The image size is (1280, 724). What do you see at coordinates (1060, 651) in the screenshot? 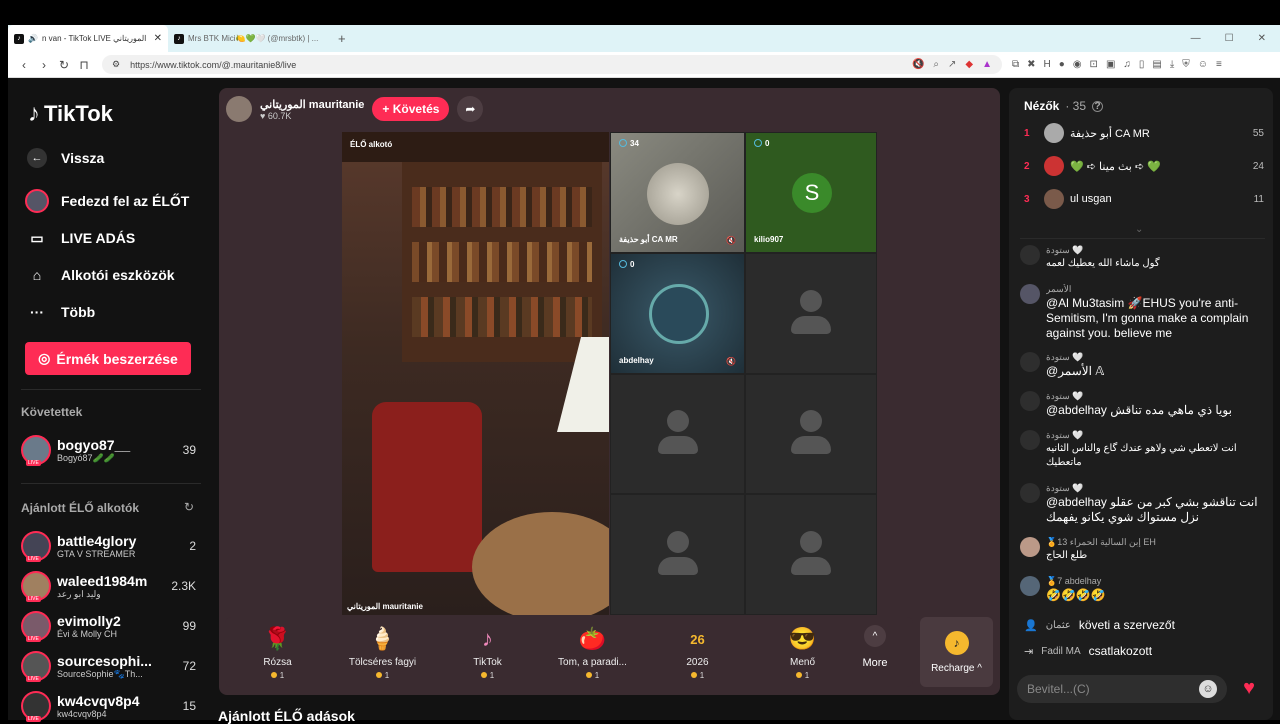
I see `system-user: Fadil MA` at bounding box center [1060, 651].